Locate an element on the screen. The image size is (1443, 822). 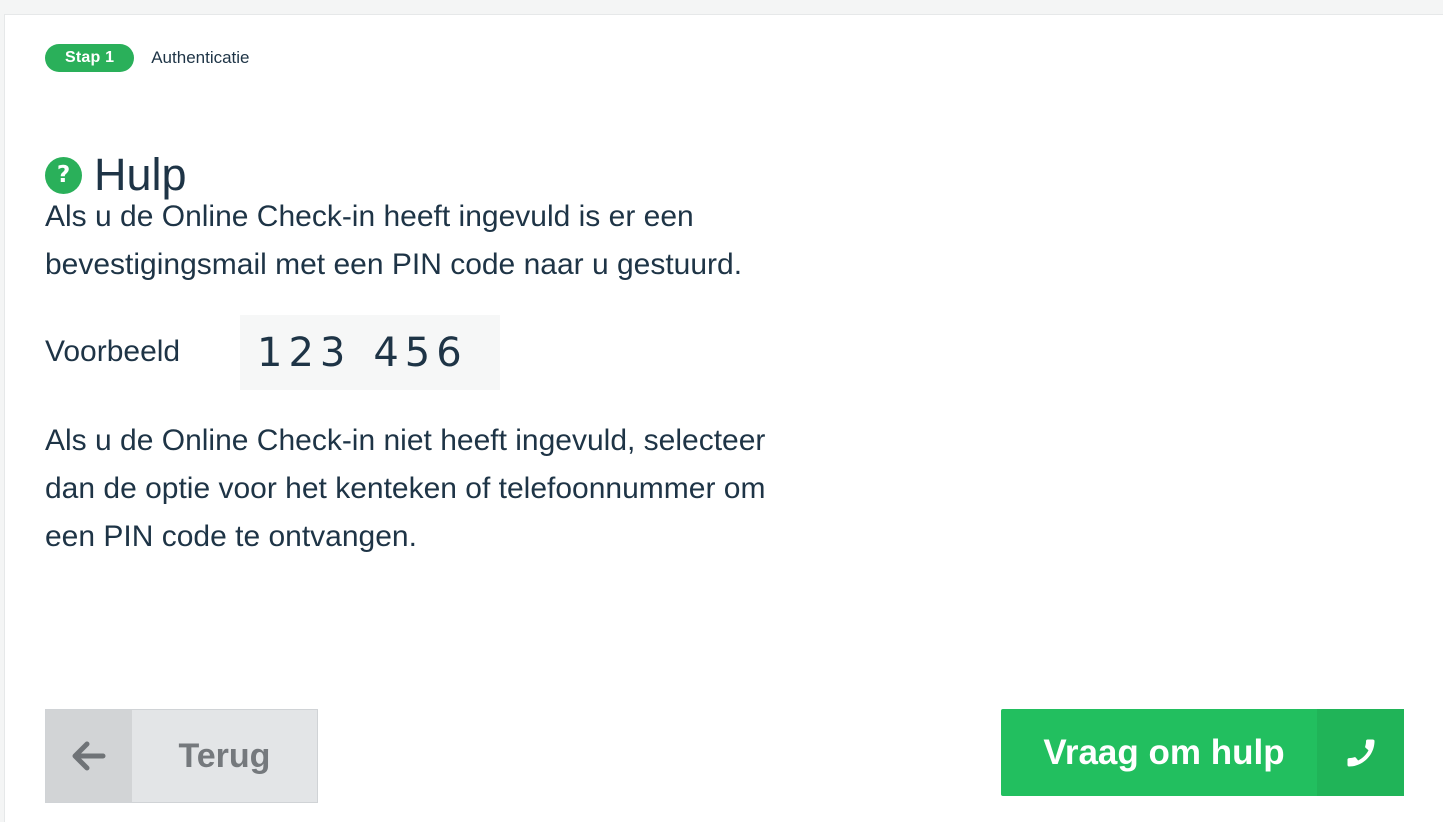
request-help-label: Vraag om hulp is located at coordinates (1164, 752).